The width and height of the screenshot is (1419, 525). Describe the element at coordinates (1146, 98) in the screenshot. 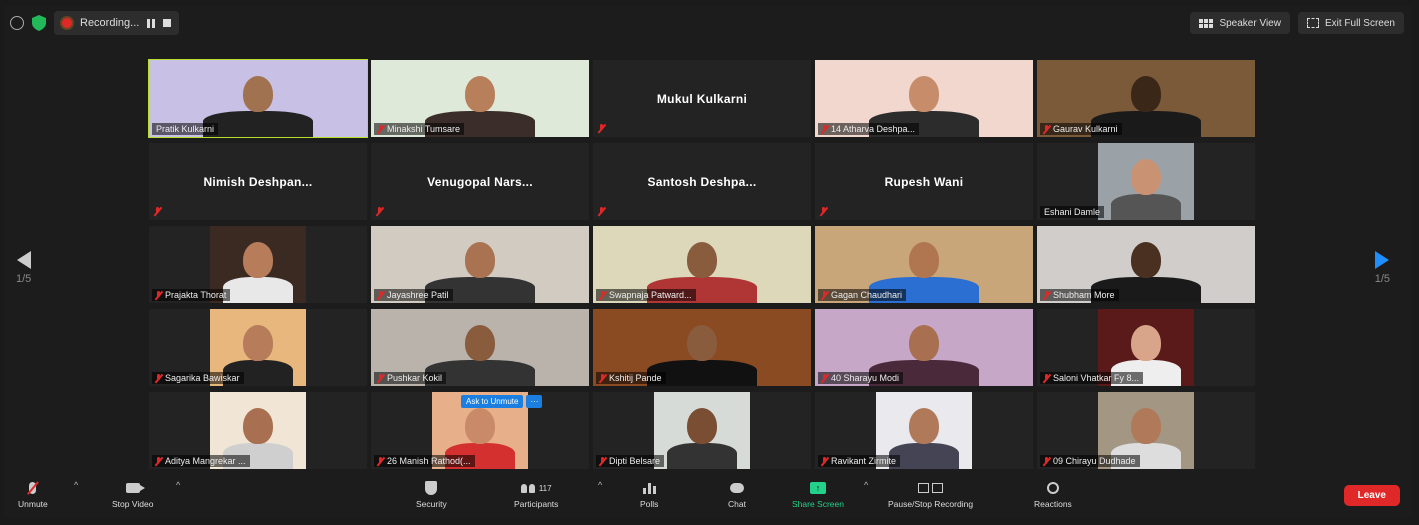

I see `participant-tile: Gaurav Kulkarni` at that location.